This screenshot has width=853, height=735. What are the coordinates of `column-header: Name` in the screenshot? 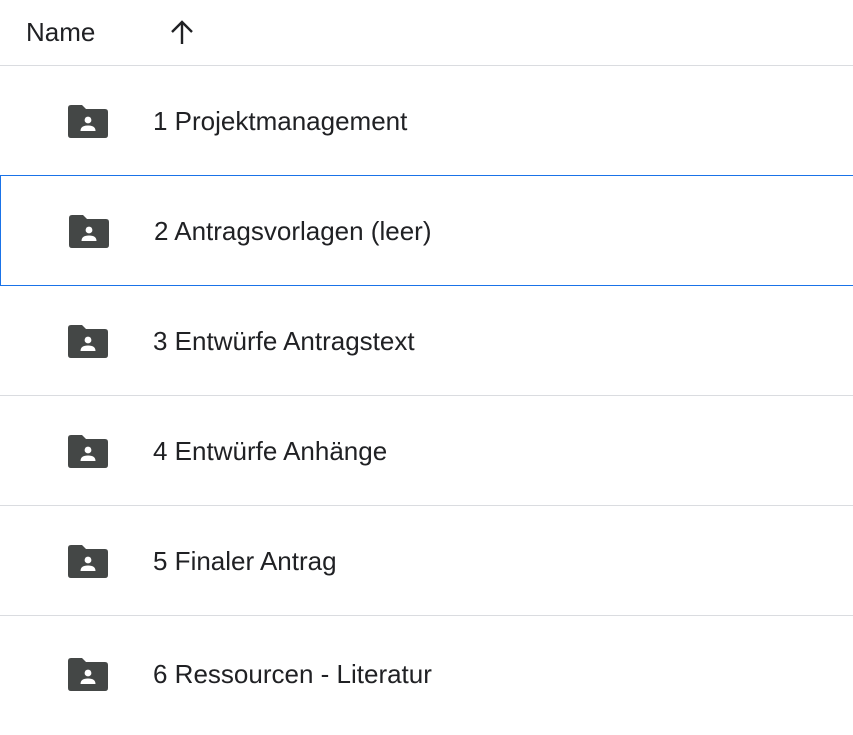 It's located at (426, 33).